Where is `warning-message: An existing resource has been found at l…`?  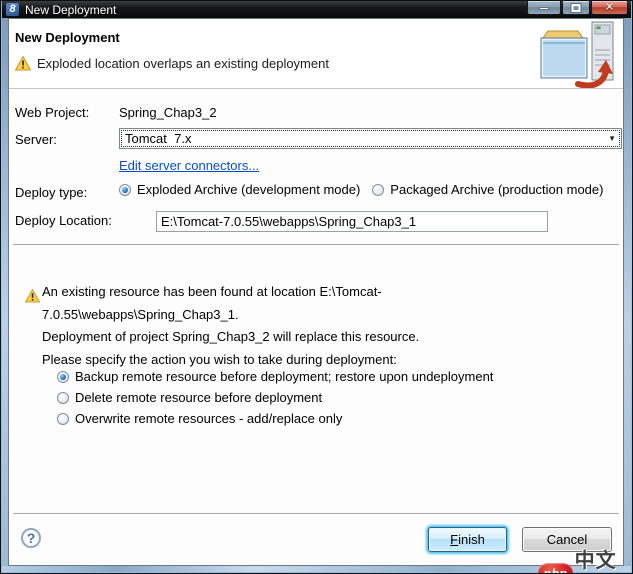
warning-message: An existing resource has been found at l… is located at coordinates (322, 326).